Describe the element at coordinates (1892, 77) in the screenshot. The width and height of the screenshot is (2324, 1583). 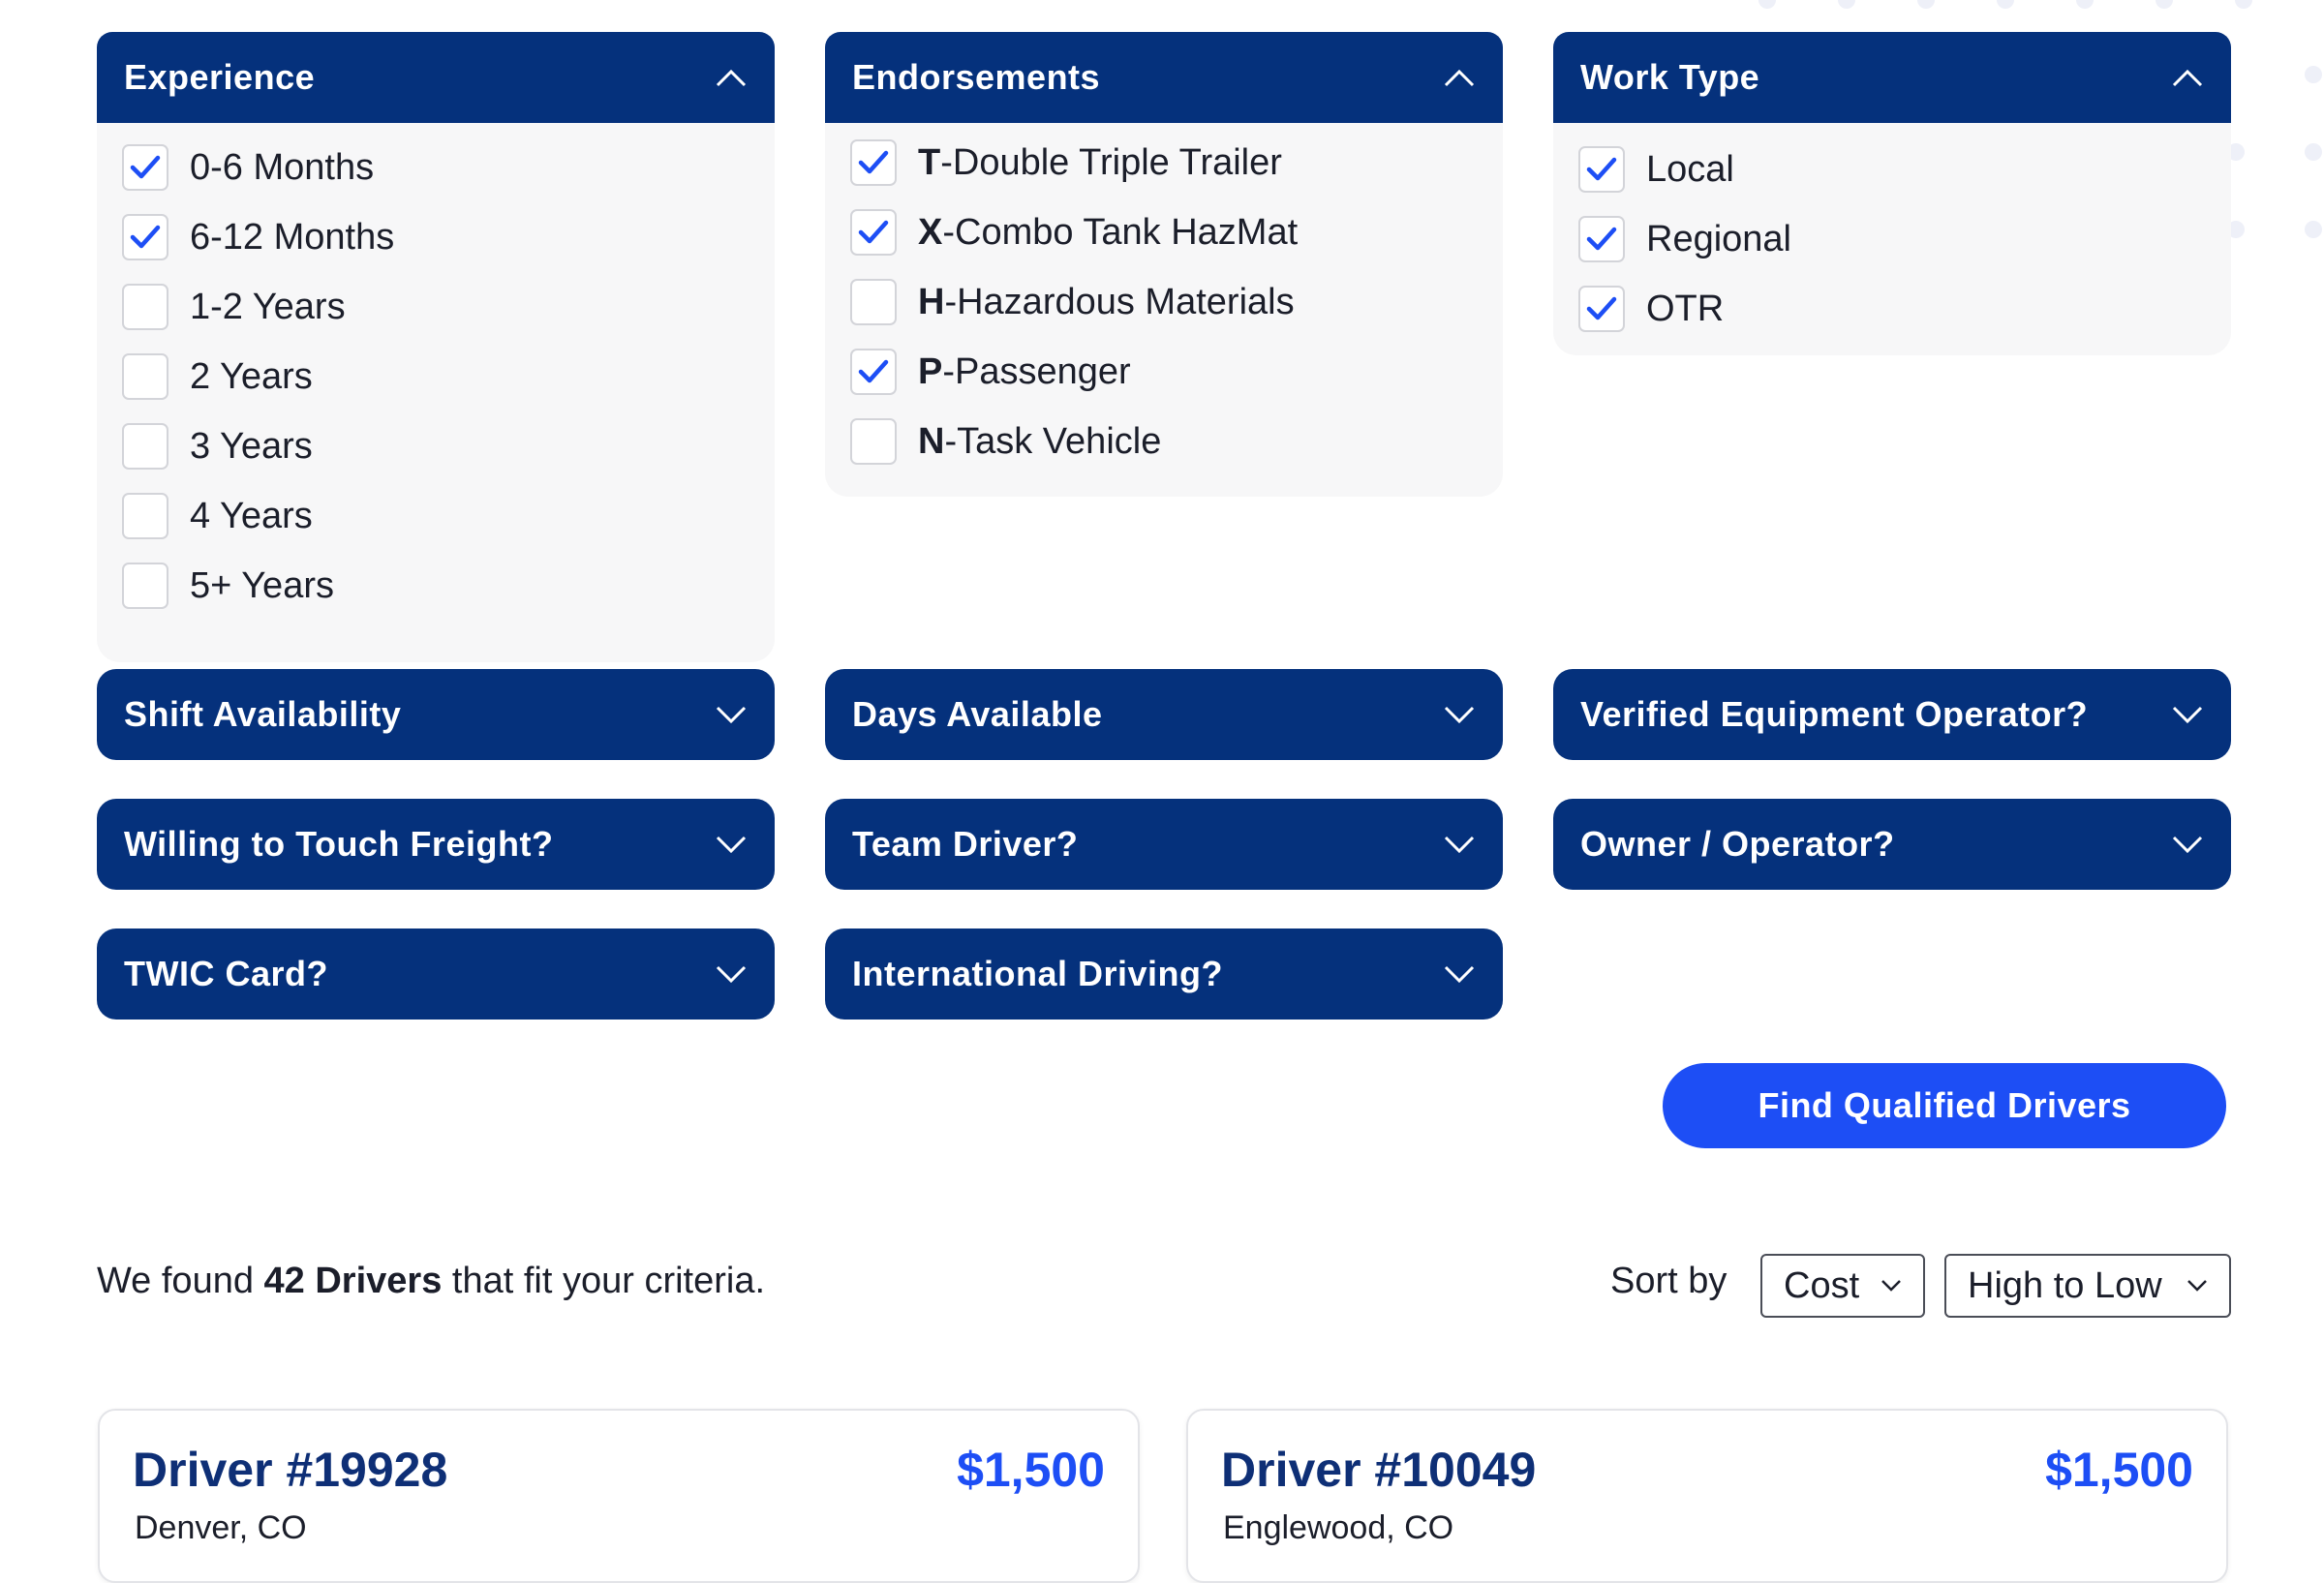
I see `work-type-filter-header: Work Type` at that location.